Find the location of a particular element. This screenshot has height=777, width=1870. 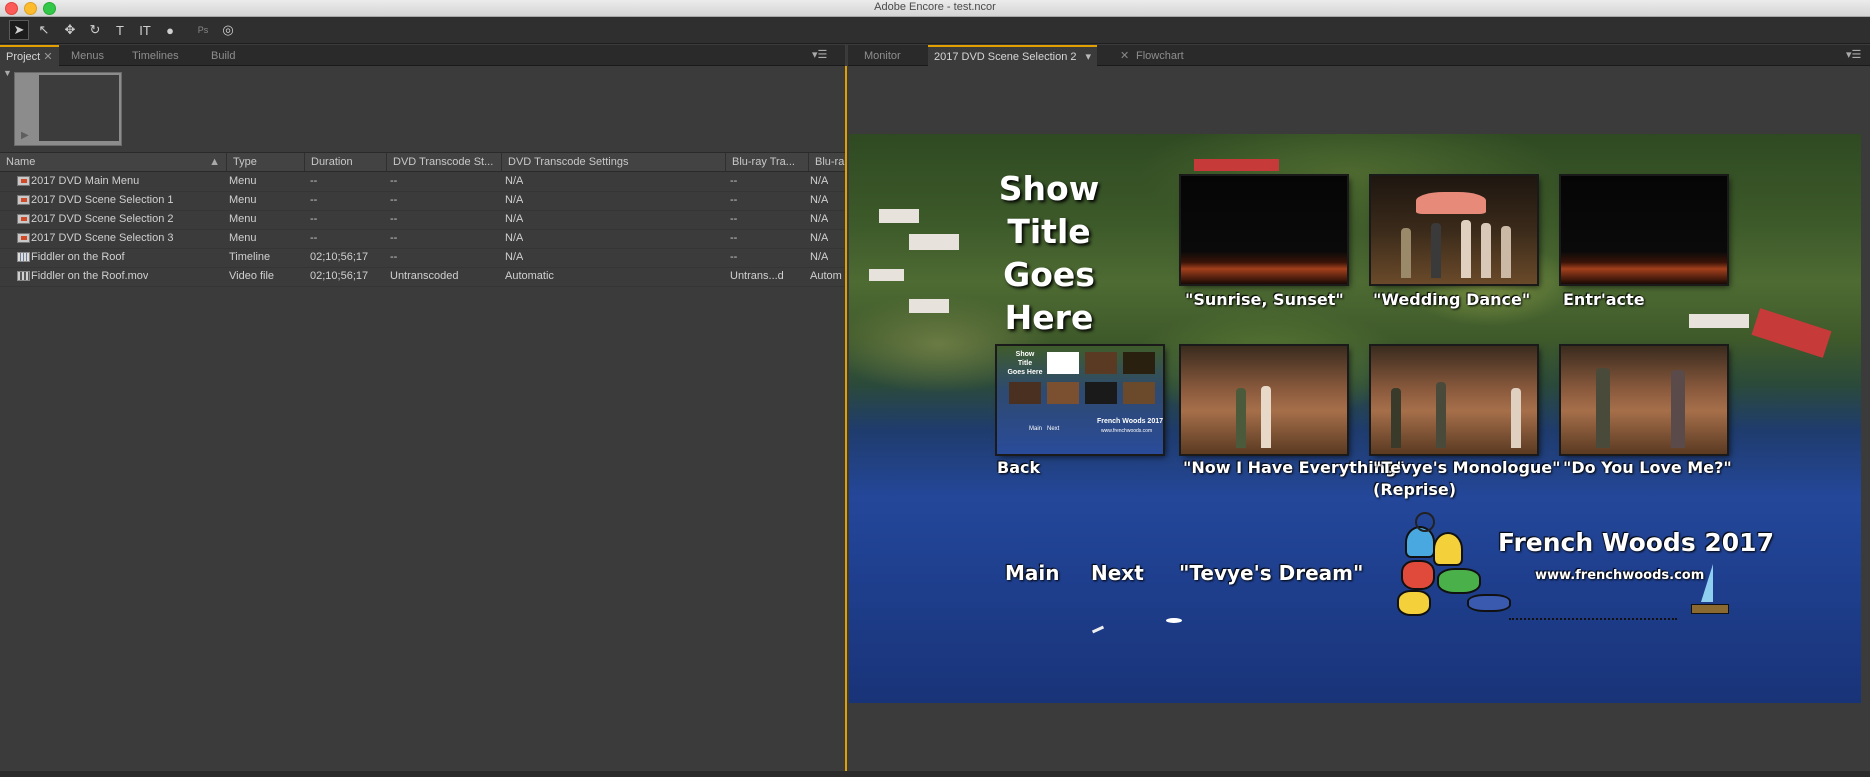

project-item-row: 2017 DVD Main Menu Menu -- -- N/A -- N/A is located at coordinates (422, 182).